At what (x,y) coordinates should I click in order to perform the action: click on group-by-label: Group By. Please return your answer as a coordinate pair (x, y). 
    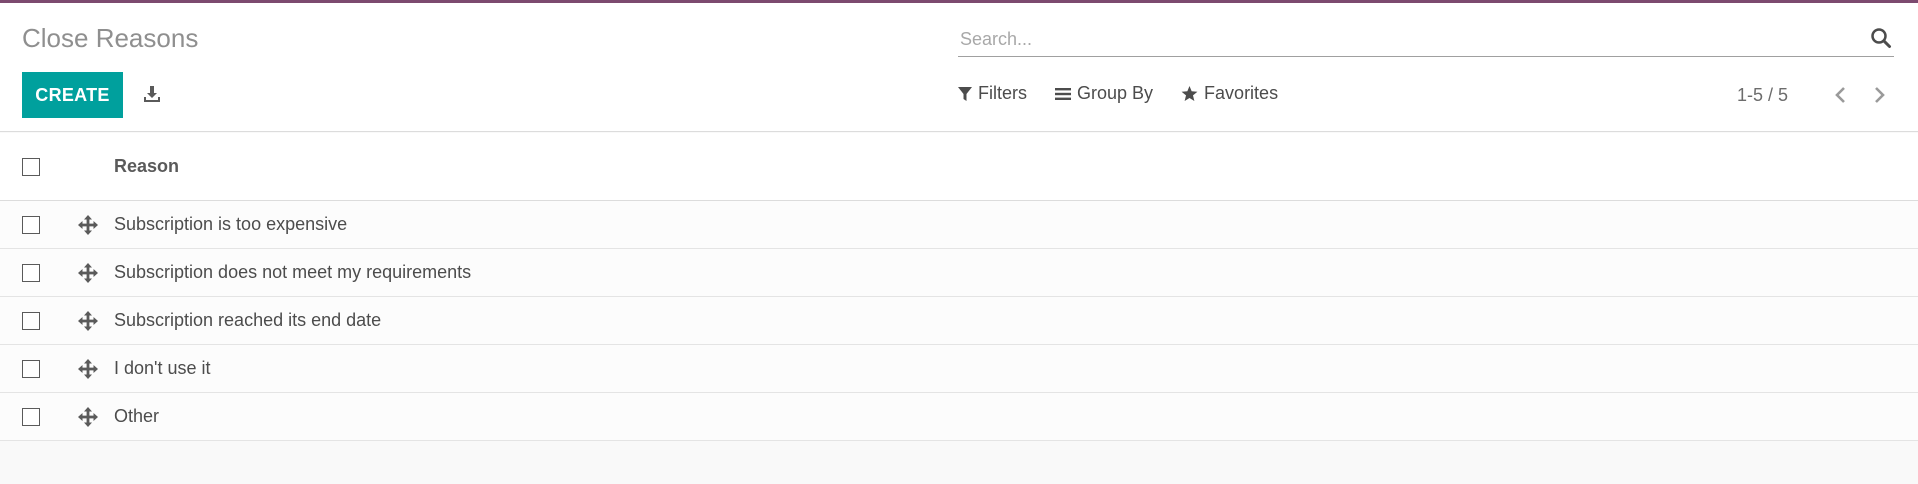
    Looking at the image, I should click on (1115, 93).